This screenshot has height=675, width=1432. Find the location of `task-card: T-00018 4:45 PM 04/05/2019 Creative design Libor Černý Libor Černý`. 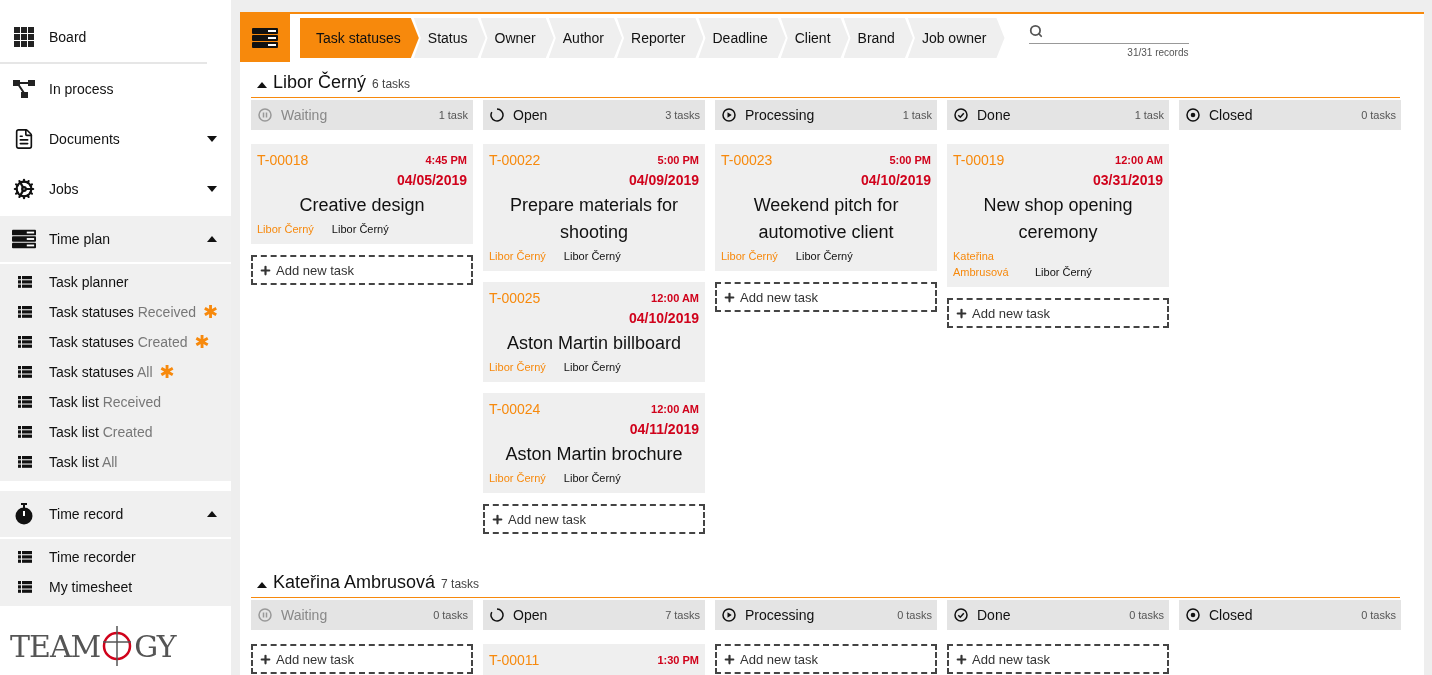

task-card: T-00018 4:45 PM 04/05/2019 Creative design Libor Černý Libor Černý is located at coordinates (362, 194).